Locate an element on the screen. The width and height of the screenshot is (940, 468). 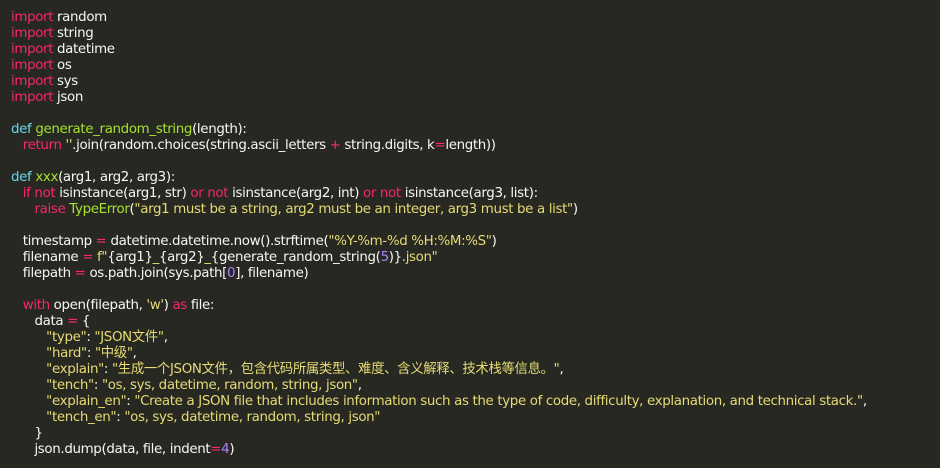
code-token: TypeError is located at coordinates (99, 209).